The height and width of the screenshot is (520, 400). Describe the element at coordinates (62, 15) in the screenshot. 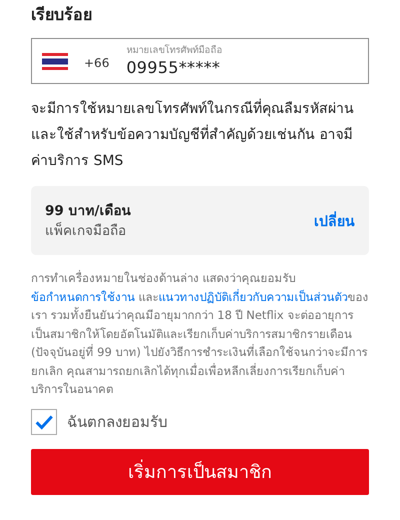

I see `page-heading: เรียบร้อย` at that location.